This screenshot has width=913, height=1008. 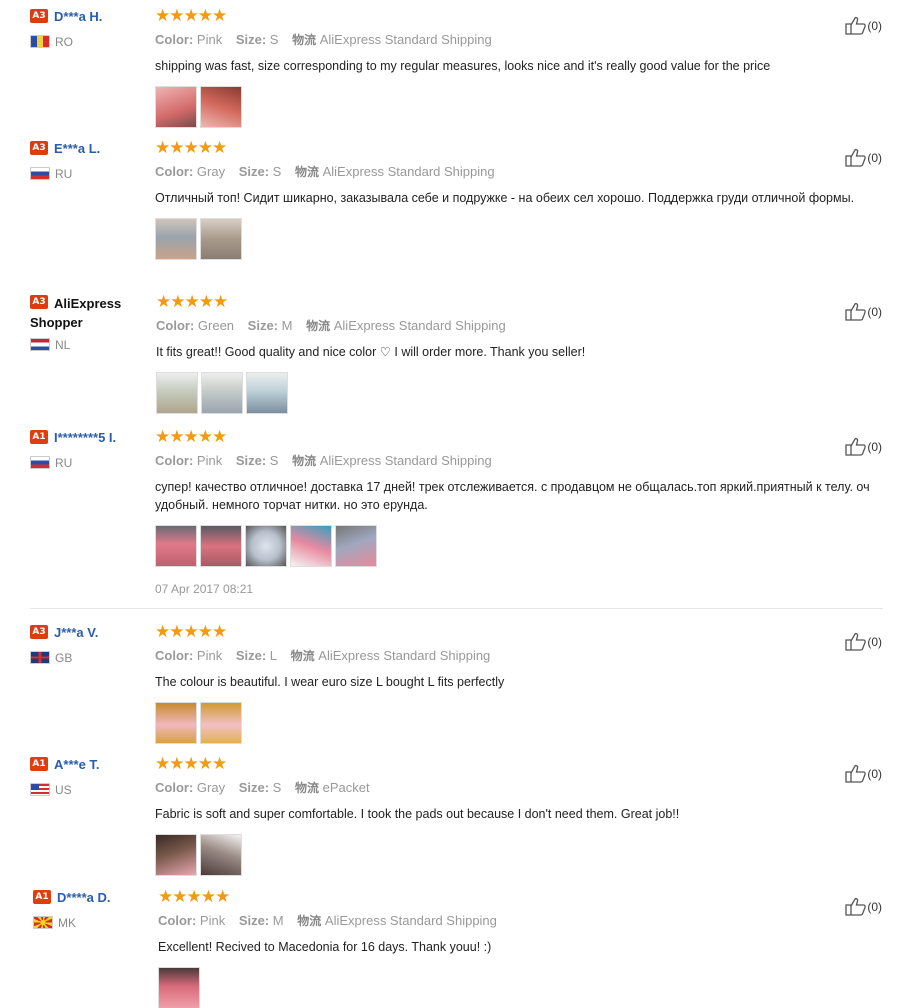 What do you see at coordinates (77, 764) in the screenshot?
I see `buyer-name: A***e T.` at bounding box center [77, 764].